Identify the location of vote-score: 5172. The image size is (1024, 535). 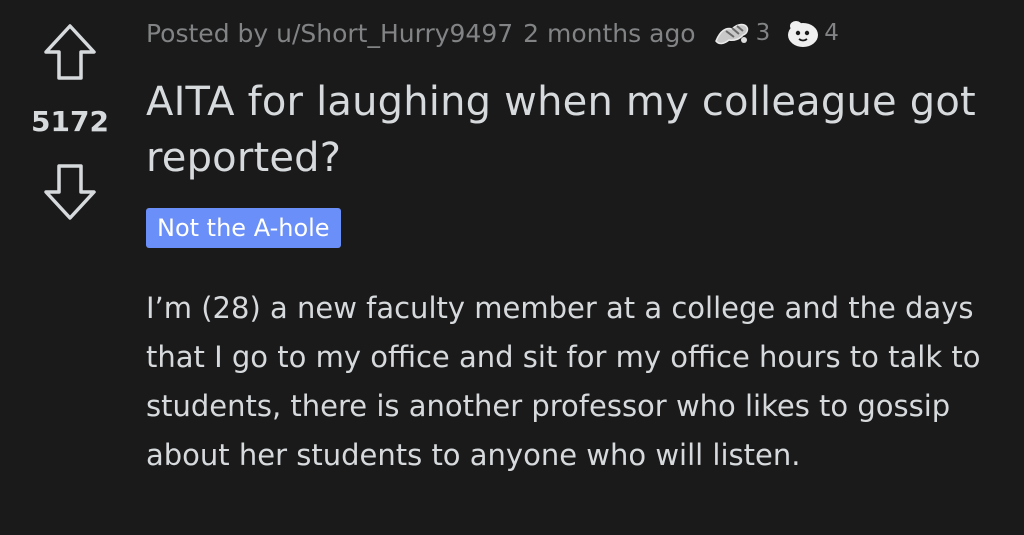
(70, 121).